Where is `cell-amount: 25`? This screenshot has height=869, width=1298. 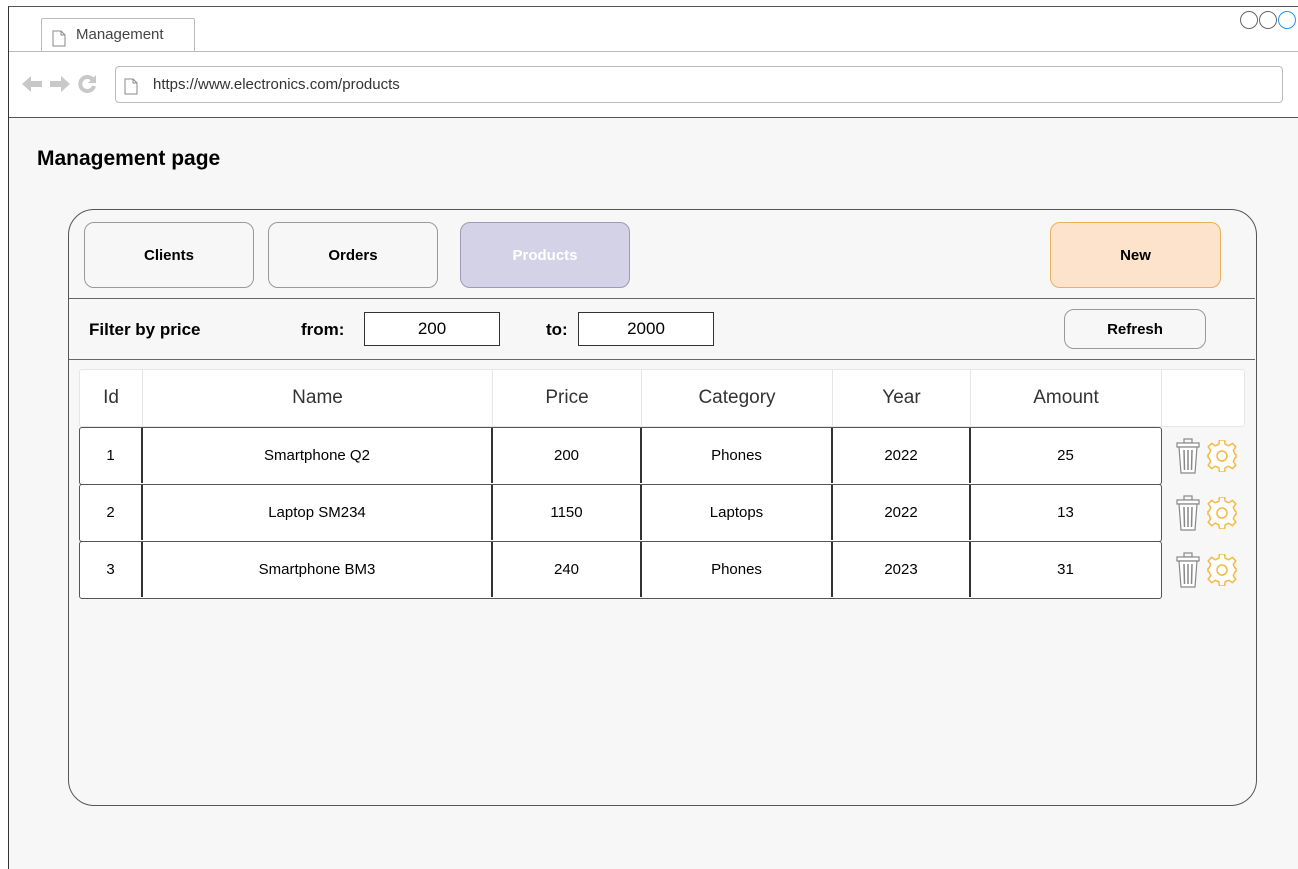 cell-amount: 25 is located at coordinates (1065, 455).